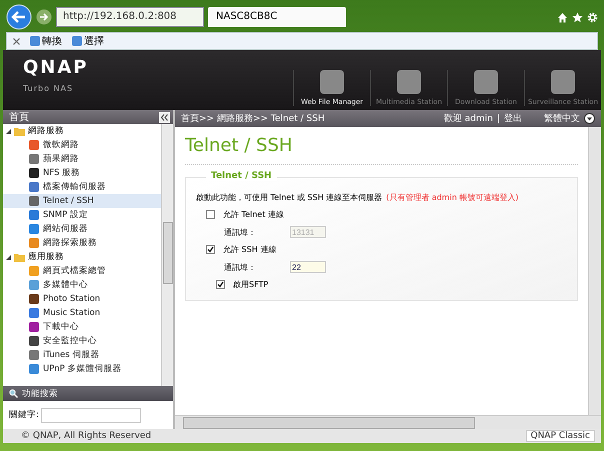 The width and height of the screenshot is (604, 451). What do you see at coordinates (40, 394) in the screenshot?
I see `search-title: 功能搜索` at bounding box center [40, 394].